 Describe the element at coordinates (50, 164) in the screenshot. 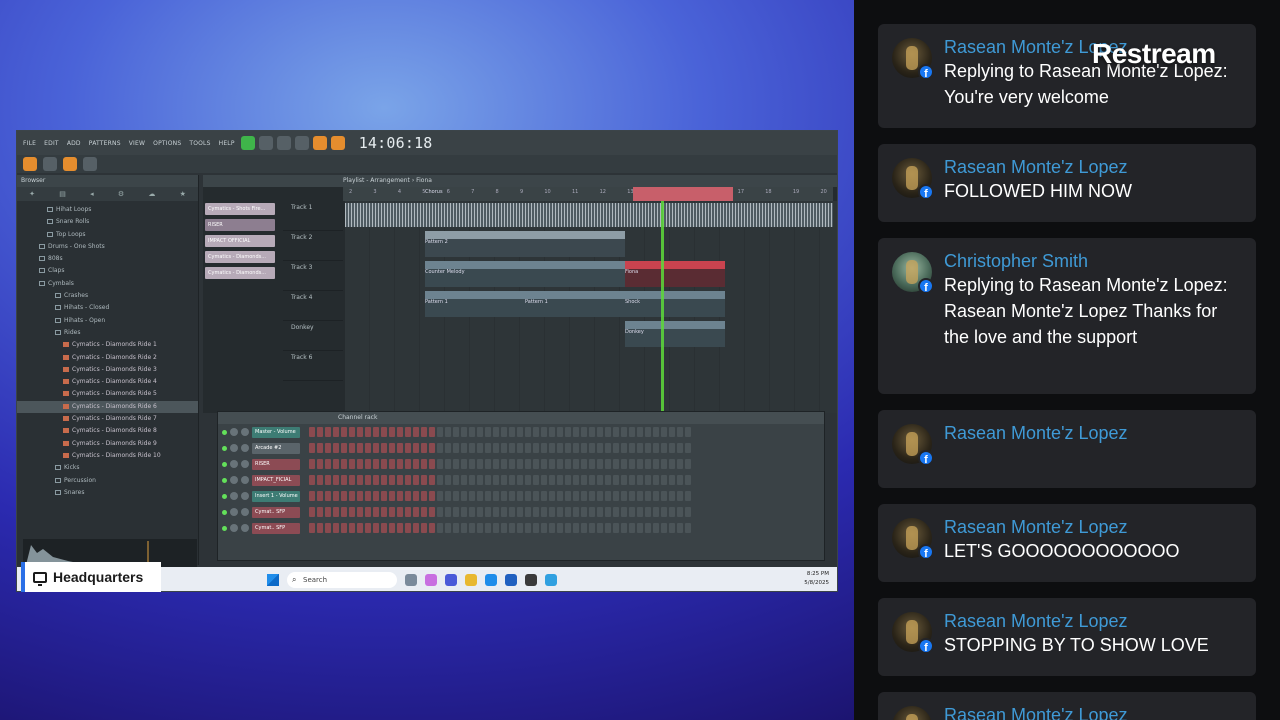

I see `tool-pencil-icon` at that location.